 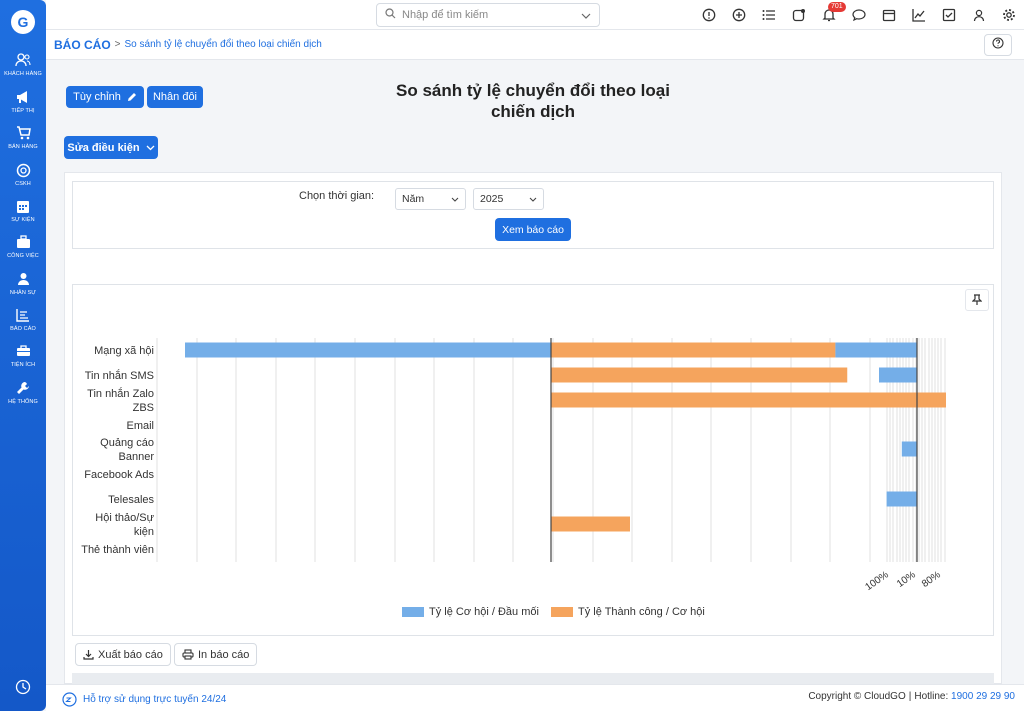 I want to click on scroll-strip, so click(x=533, y=678).